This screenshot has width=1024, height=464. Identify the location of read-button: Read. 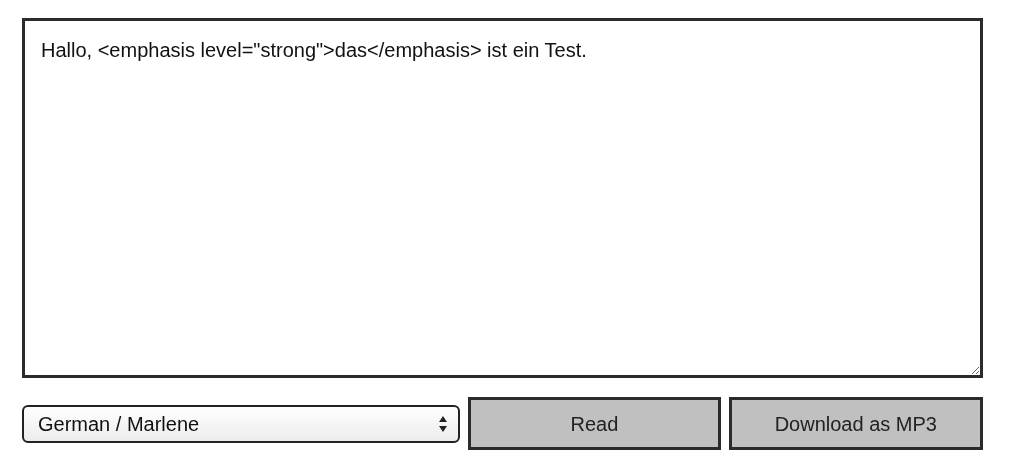
(594, 423).